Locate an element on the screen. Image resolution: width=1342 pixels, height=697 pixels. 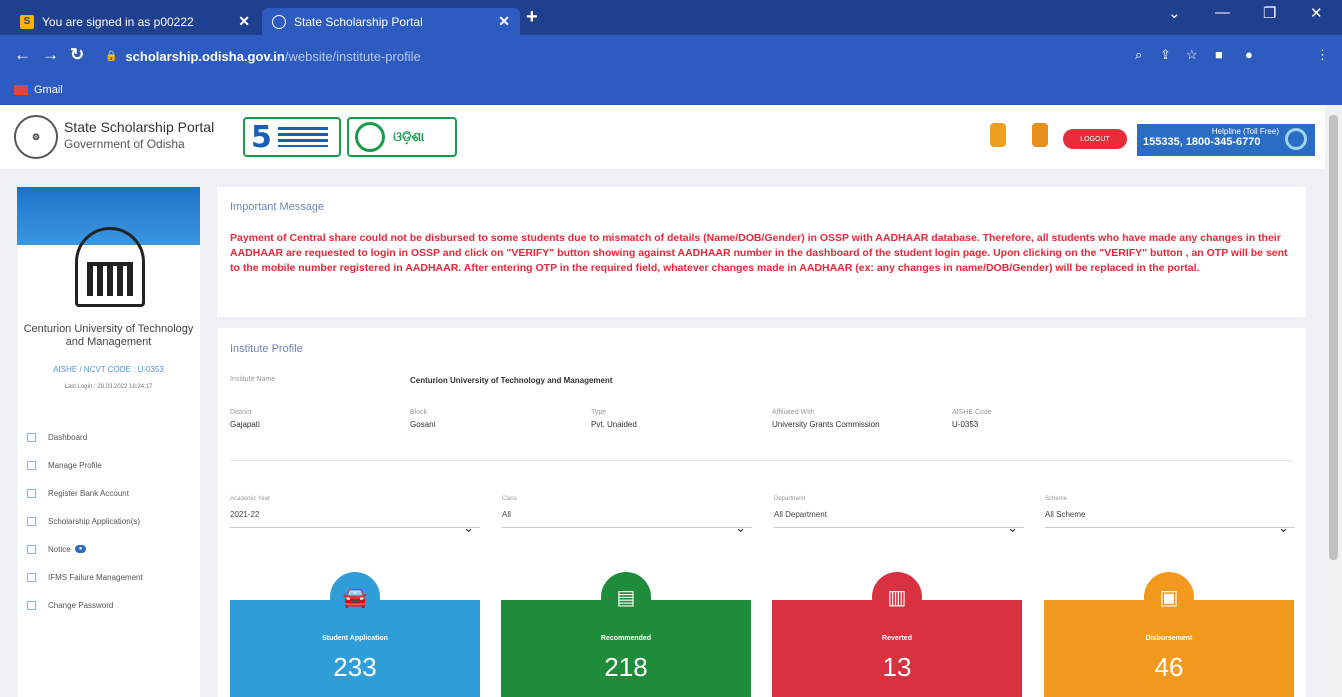
bookmark-star-icon: ☆ is located at coordinates (1192, 55).